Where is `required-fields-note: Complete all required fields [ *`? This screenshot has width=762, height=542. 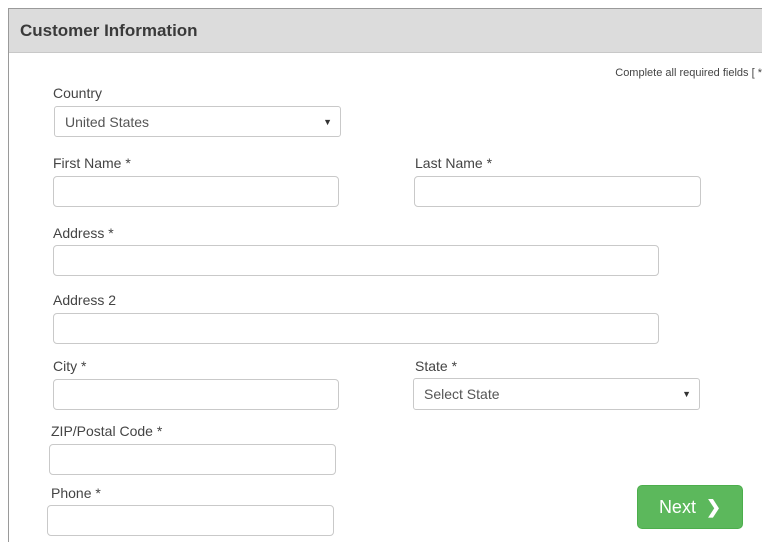
required-fields-note: Complete all required fields [ * is located at coordinates (688, 73).